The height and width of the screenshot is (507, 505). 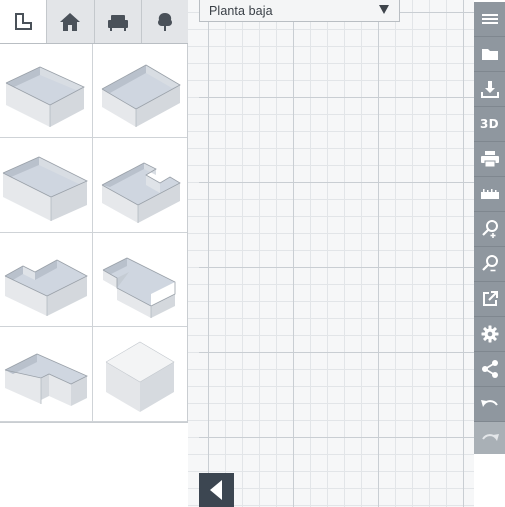 I want to click on room-template-l-shaped, so click(x=46, y=280).